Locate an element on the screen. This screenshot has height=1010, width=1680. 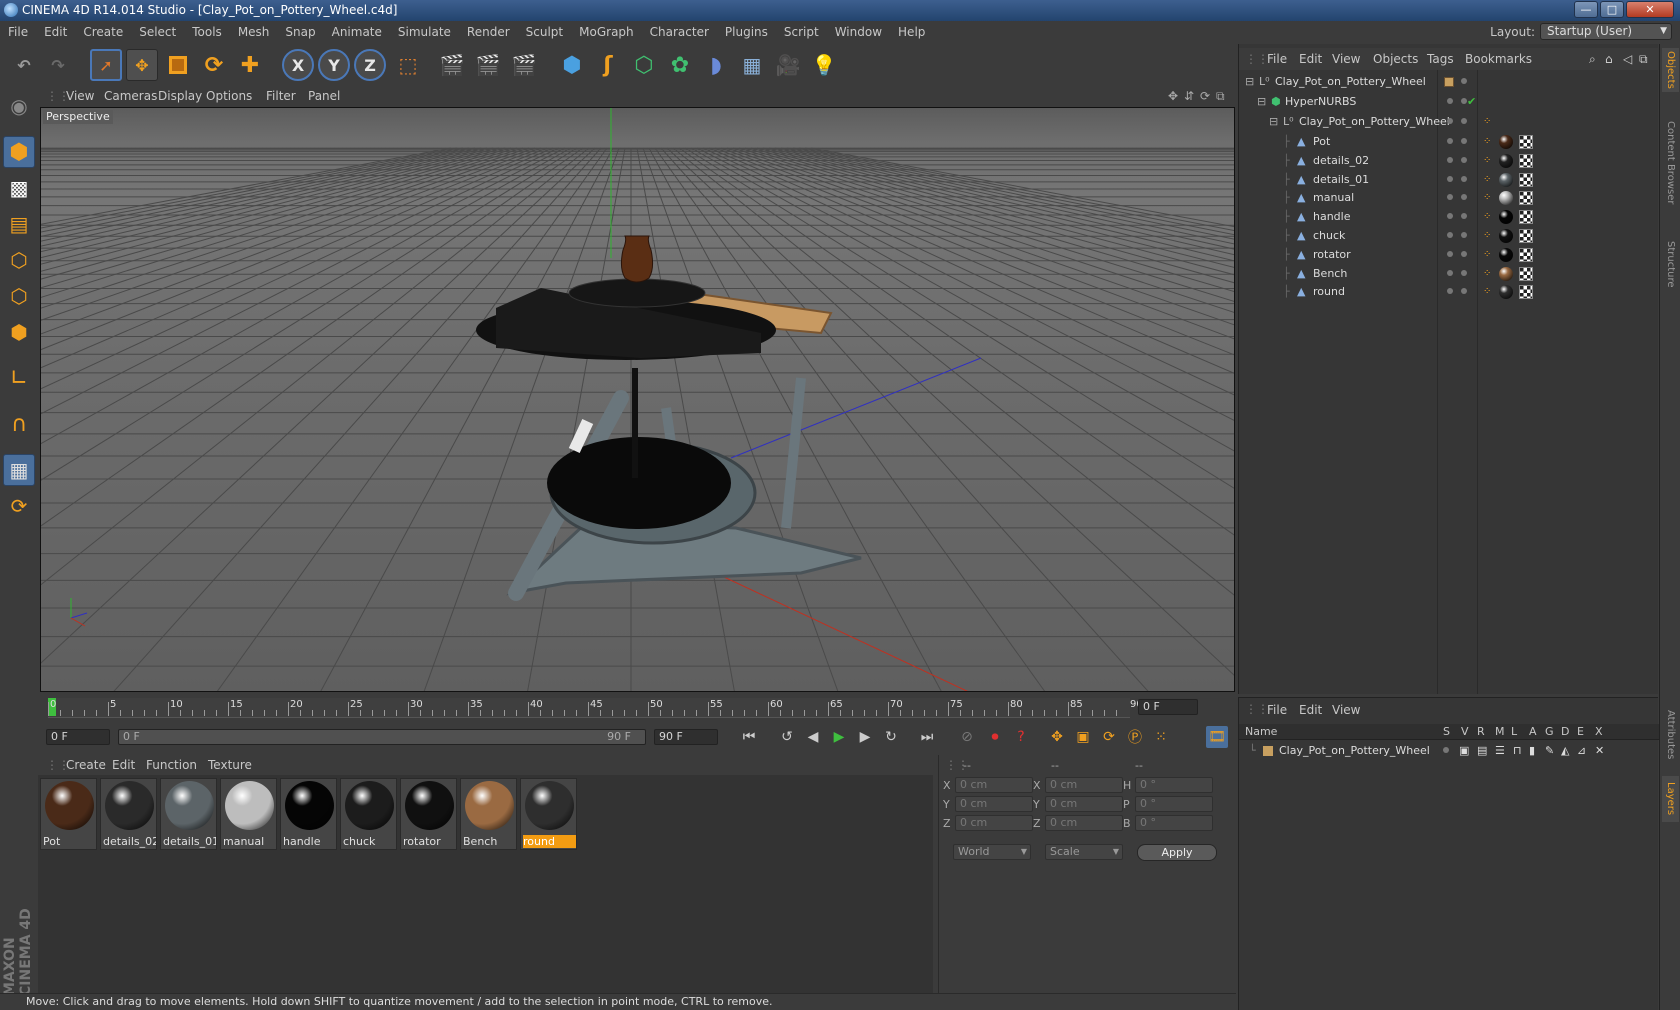
layer-column-x: X is located at coordinates (1599, 732).